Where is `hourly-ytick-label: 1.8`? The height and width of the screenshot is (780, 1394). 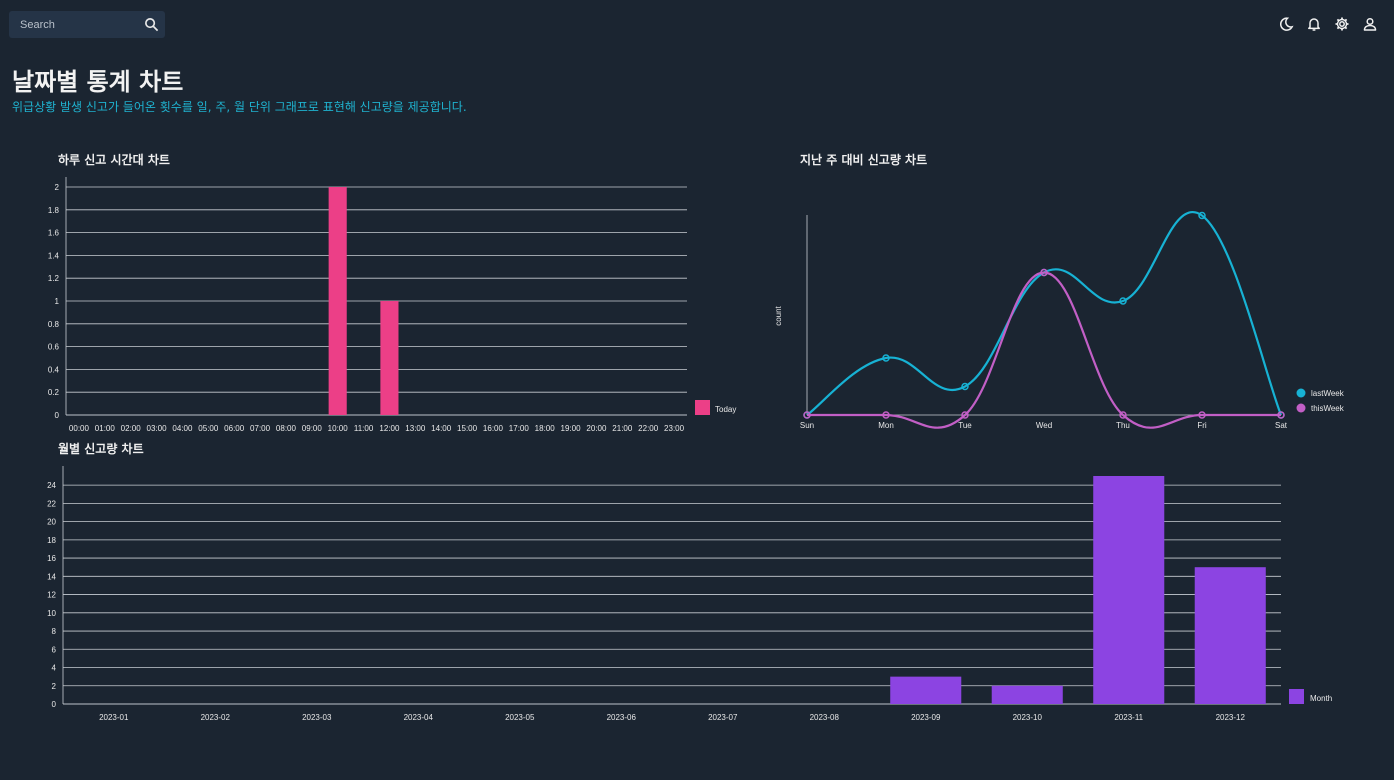
hourly-ytick-label: 1.8 is located at coordinates (54, 210).